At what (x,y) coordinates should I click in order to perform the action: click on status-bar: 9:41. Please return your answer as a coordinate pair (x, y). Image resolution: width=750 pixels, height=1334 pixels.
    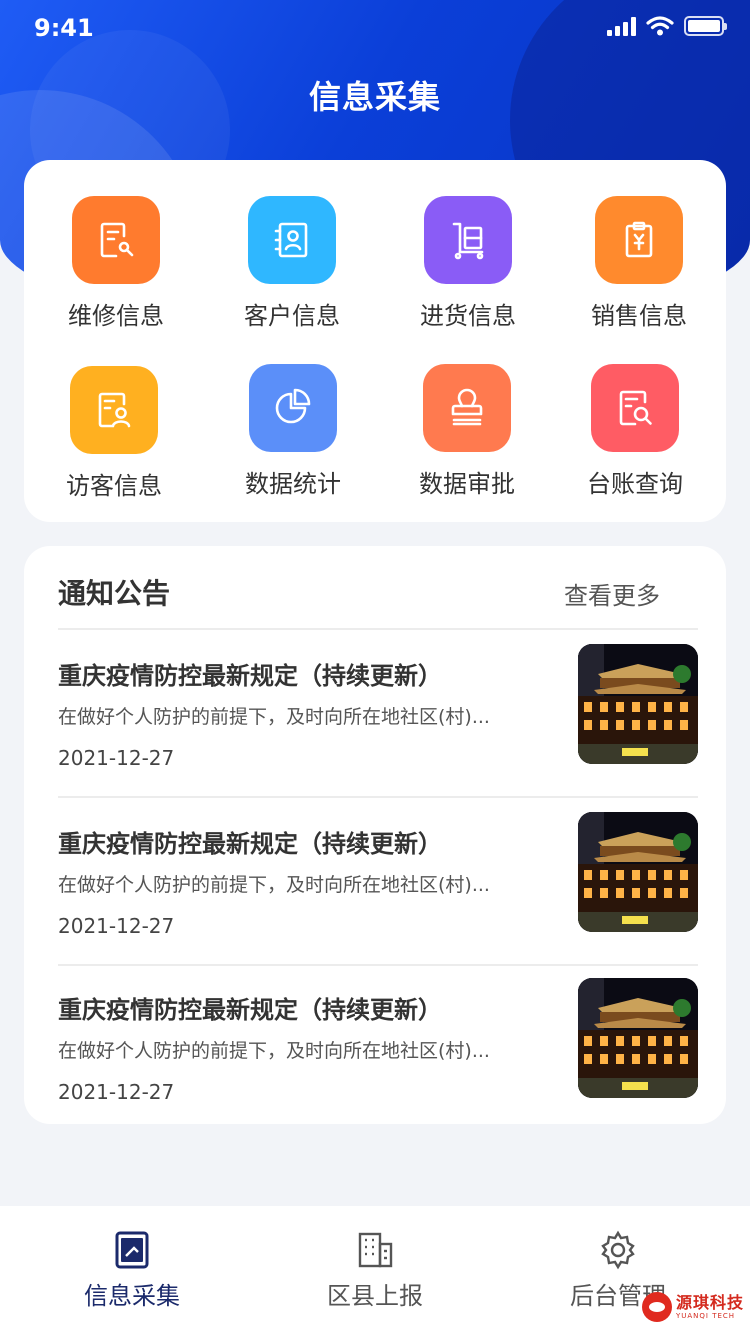
    Looking at the image, I should click on (375, 28).